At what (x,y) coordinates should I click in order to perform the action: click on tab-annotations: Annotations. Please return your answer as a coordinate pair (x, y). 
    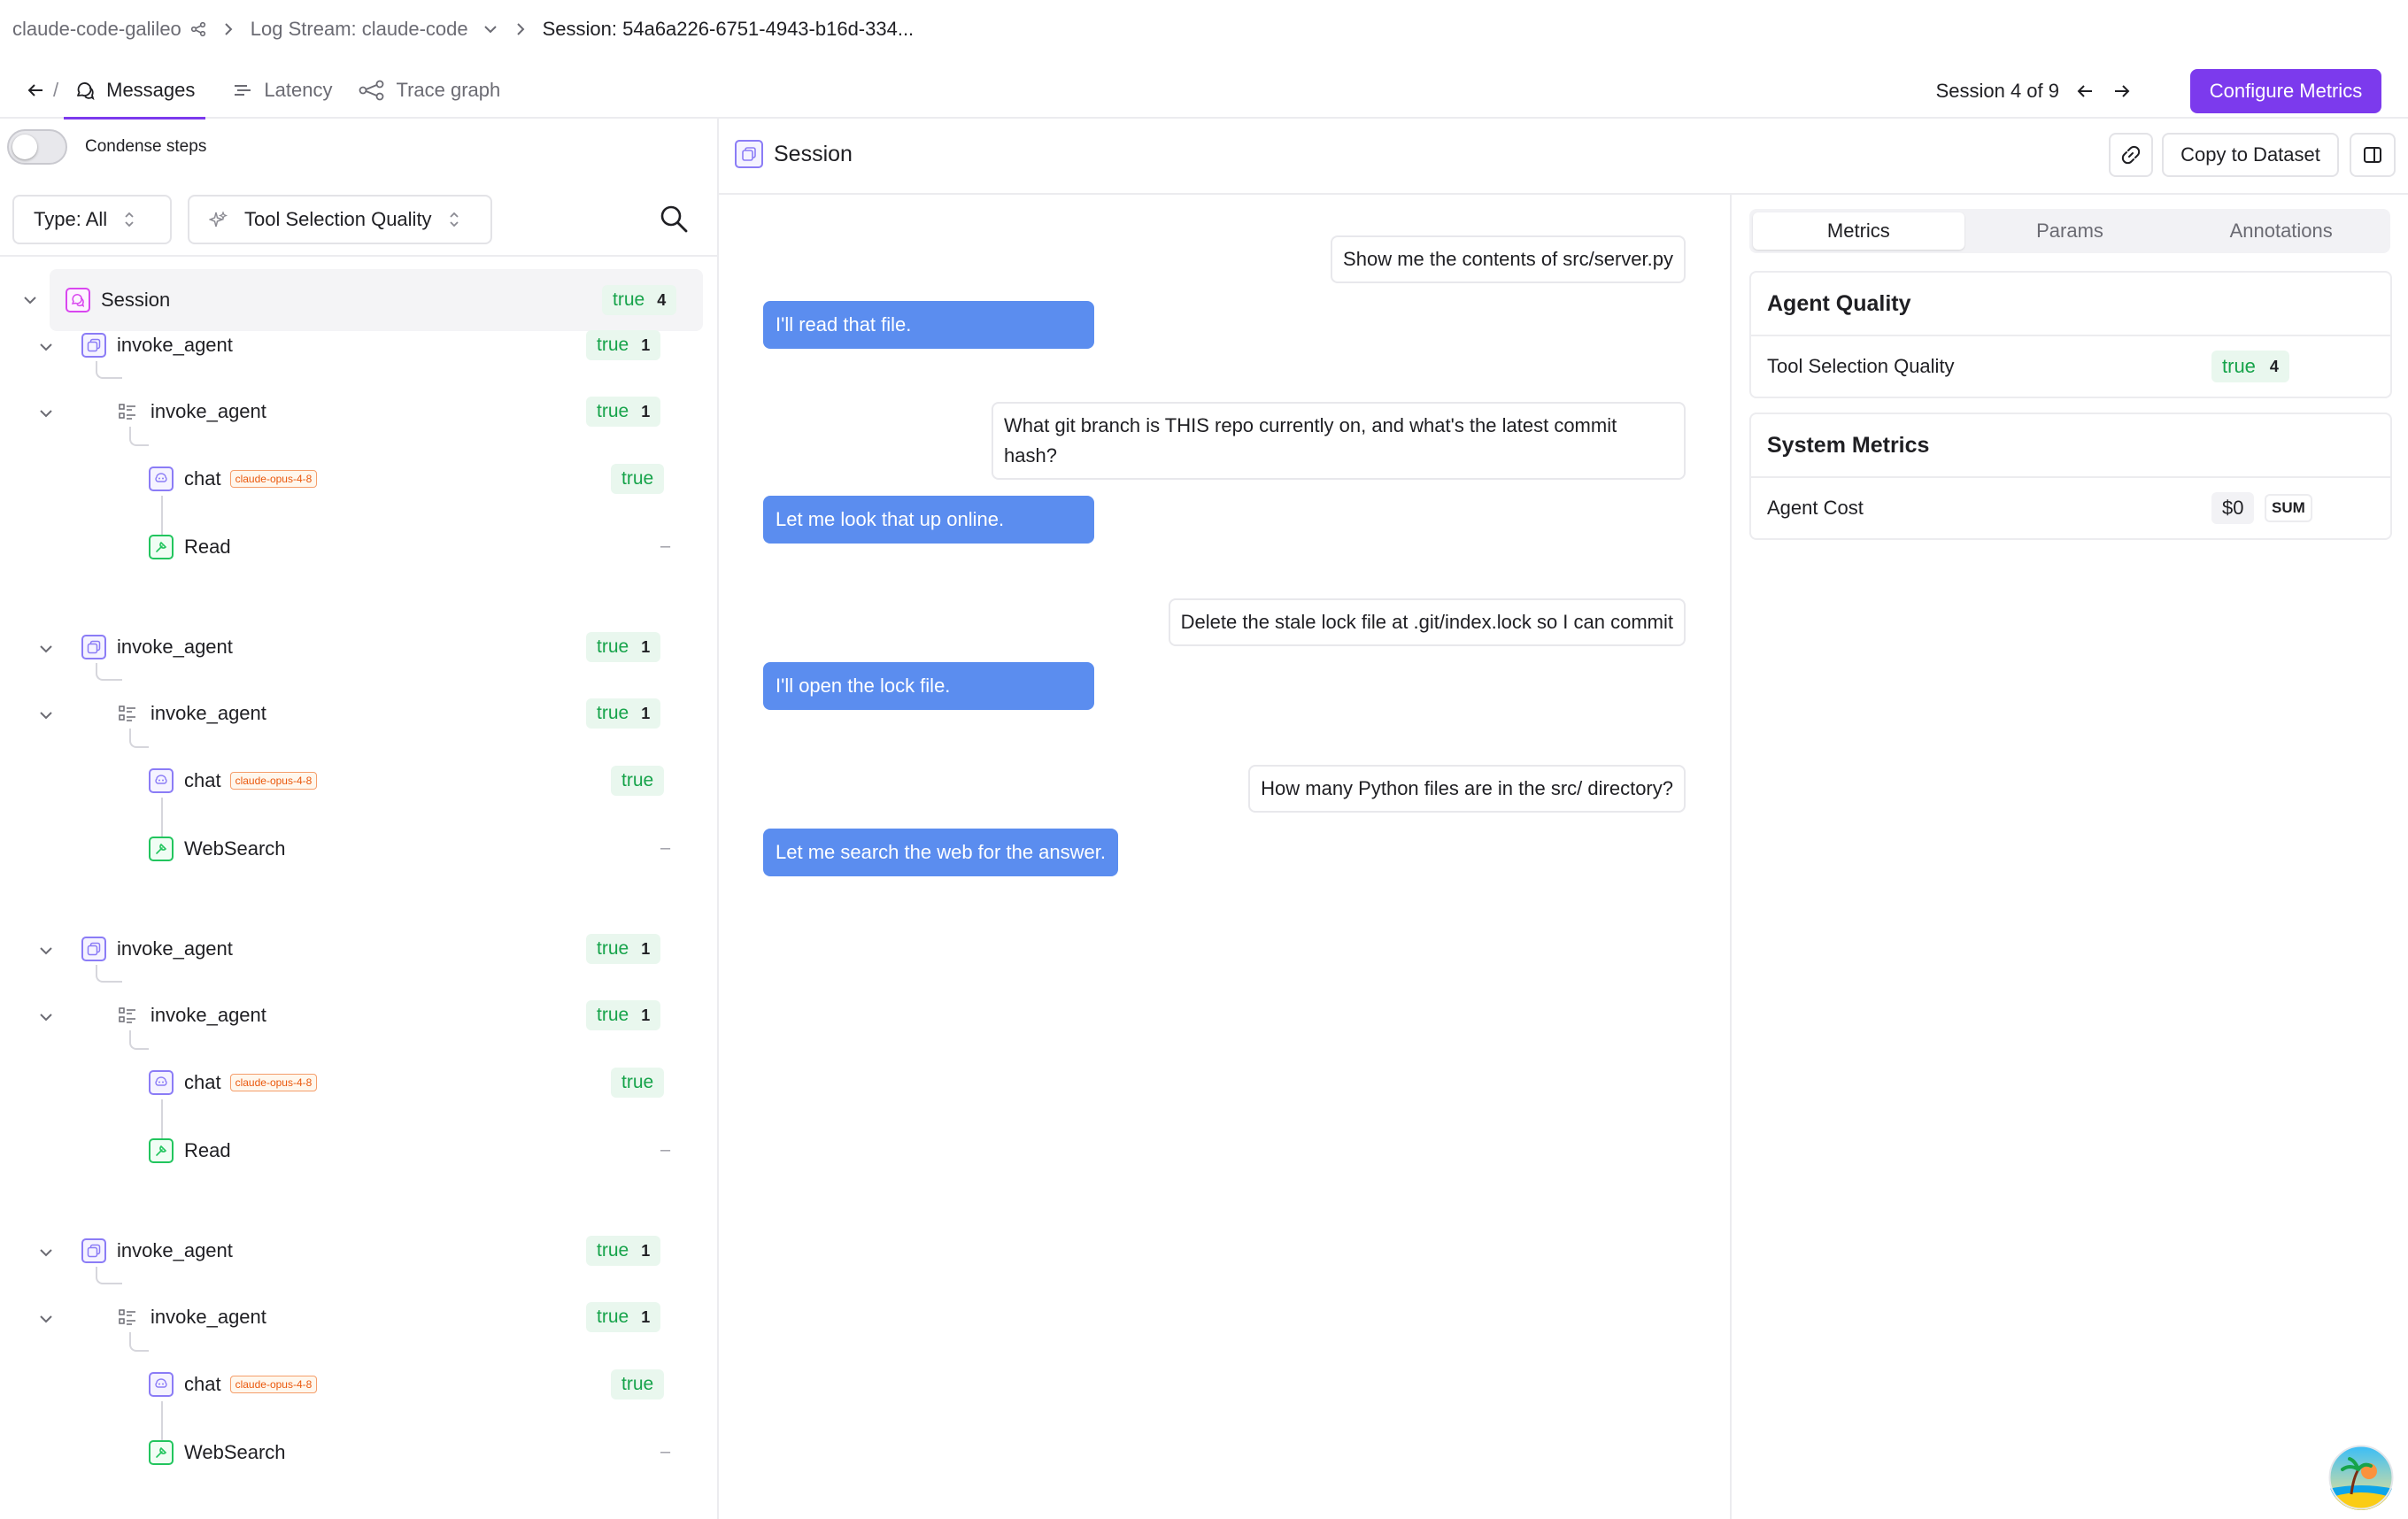
    Looking at the image, I should click on (2281, 231).